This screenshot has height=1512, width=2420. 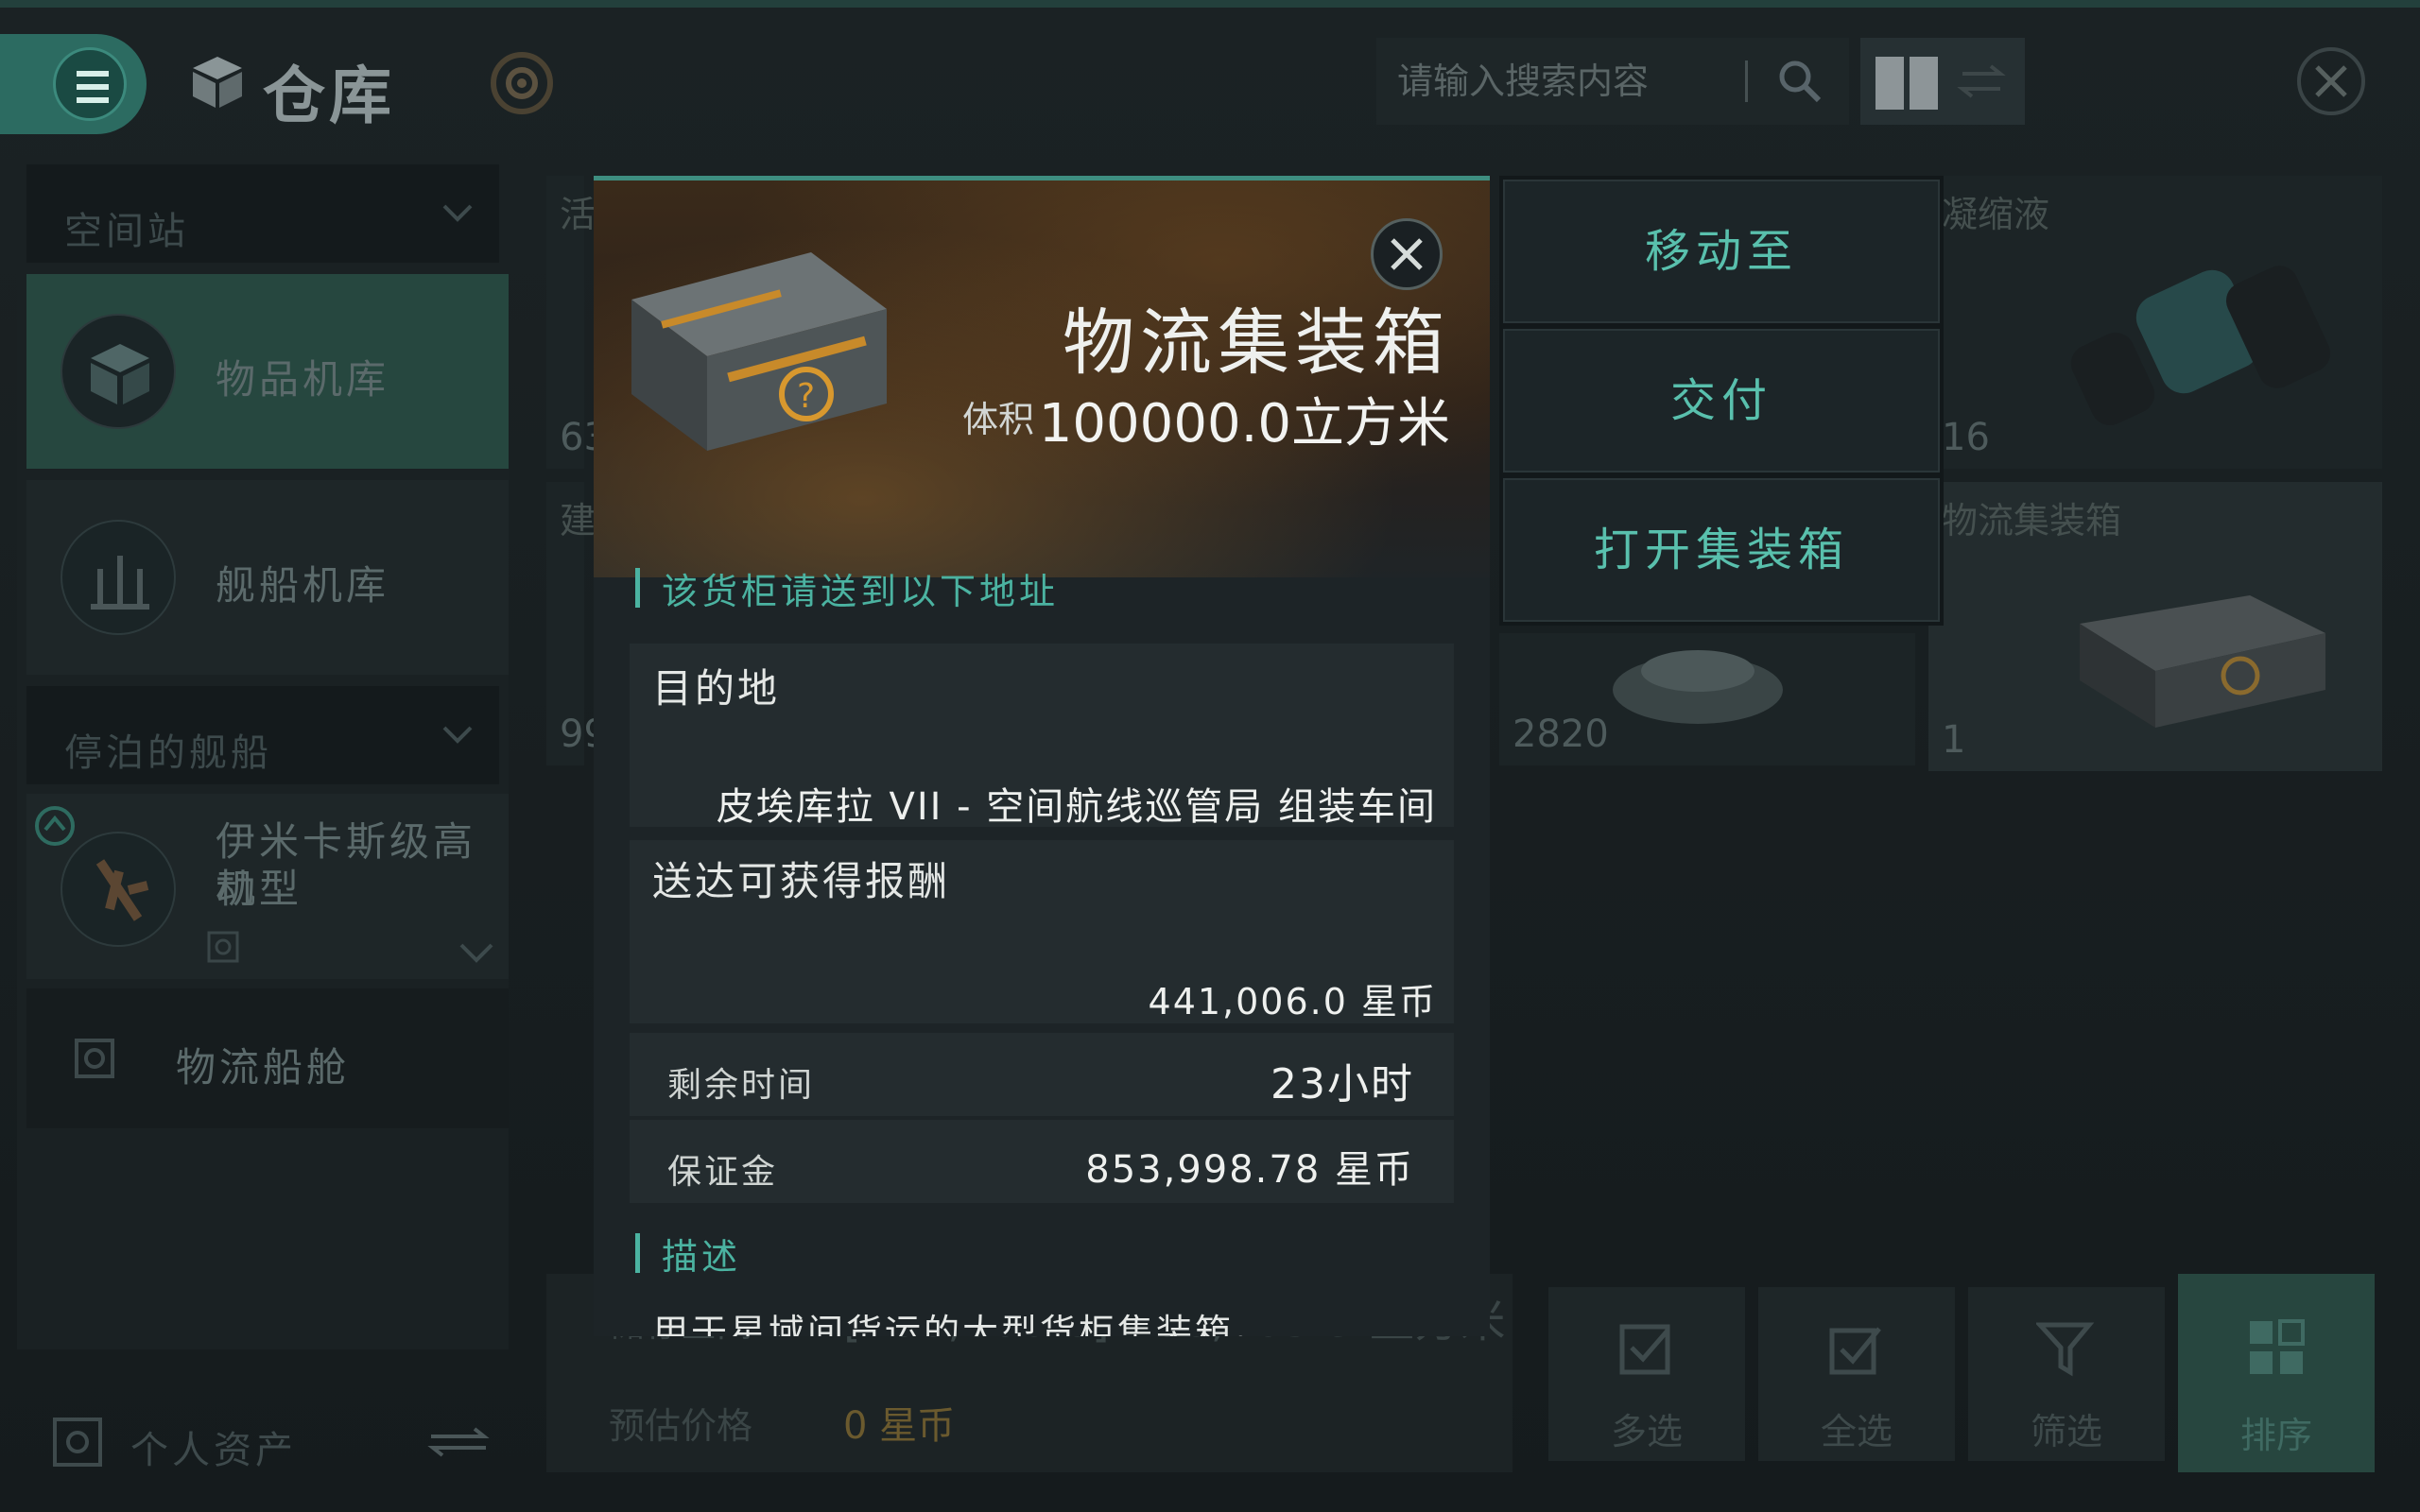 I want to click on sidebar-item-label: 物流船舱, so click(x=263, y=1067).